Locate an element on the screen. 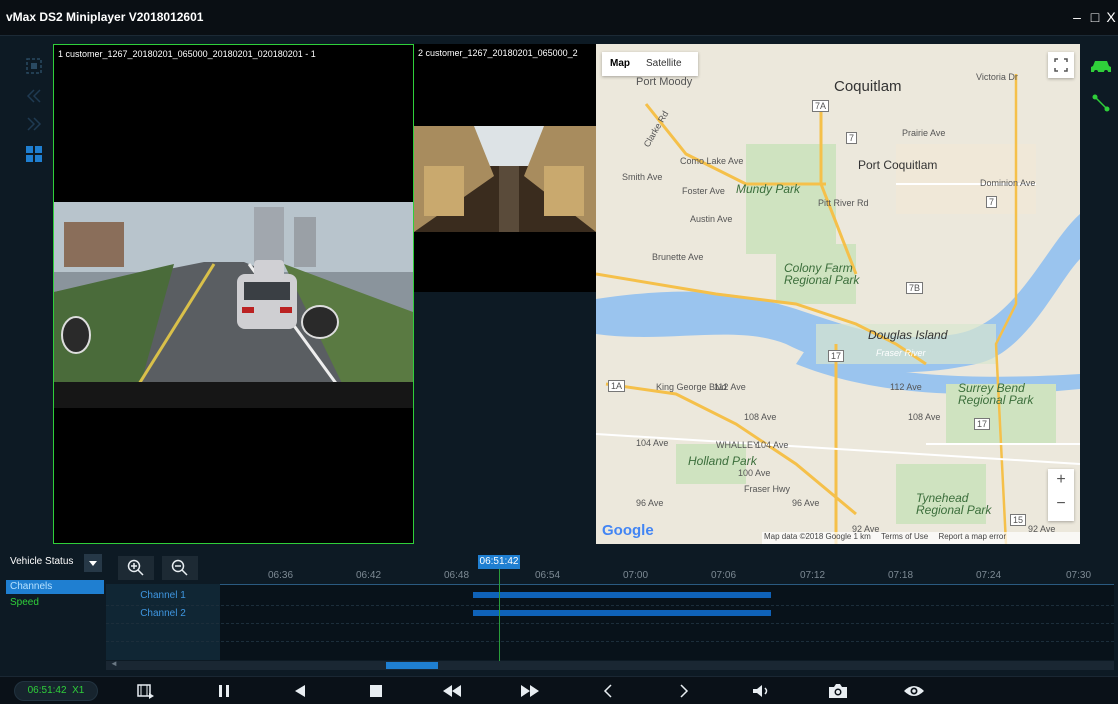  stop-button is located at coordinates (376, 691).